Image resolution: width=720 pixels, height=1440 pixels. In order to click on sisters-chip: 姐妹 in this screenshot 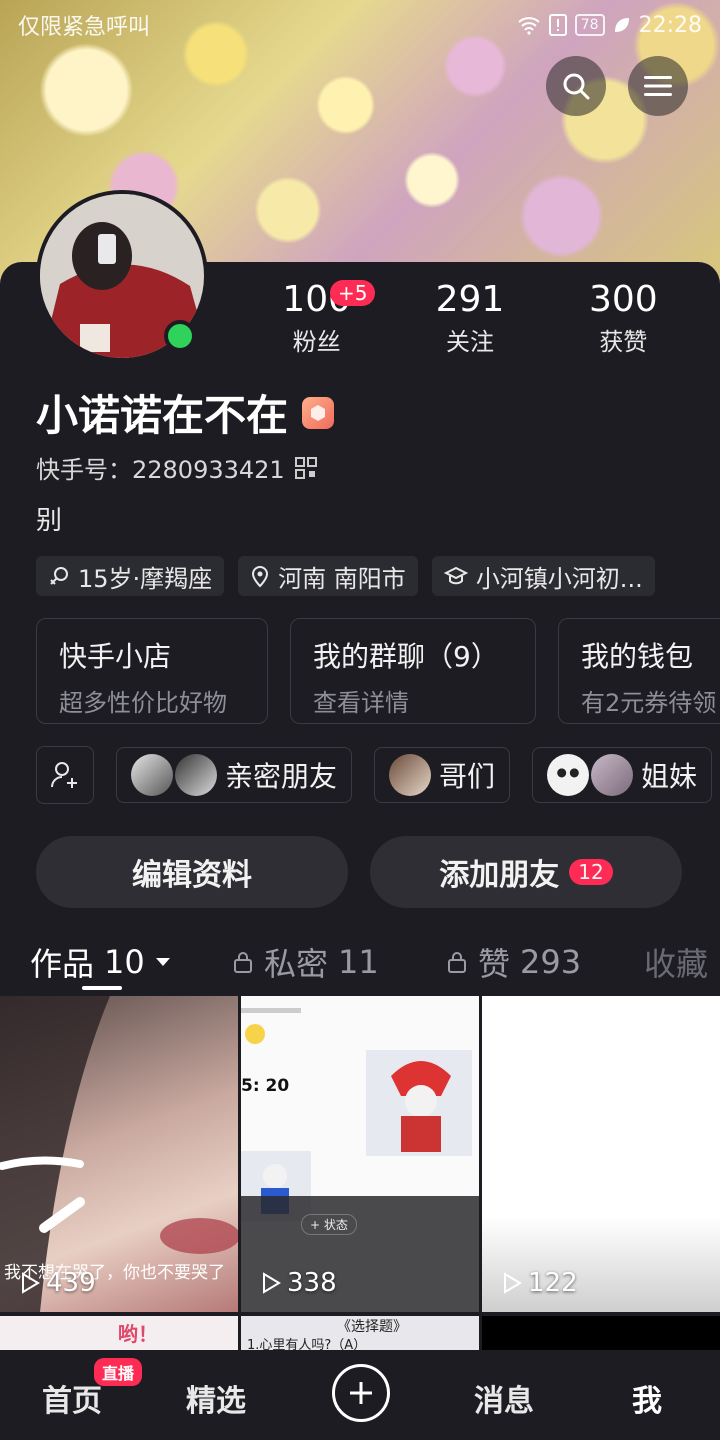, I will do `click(622, 775)`.